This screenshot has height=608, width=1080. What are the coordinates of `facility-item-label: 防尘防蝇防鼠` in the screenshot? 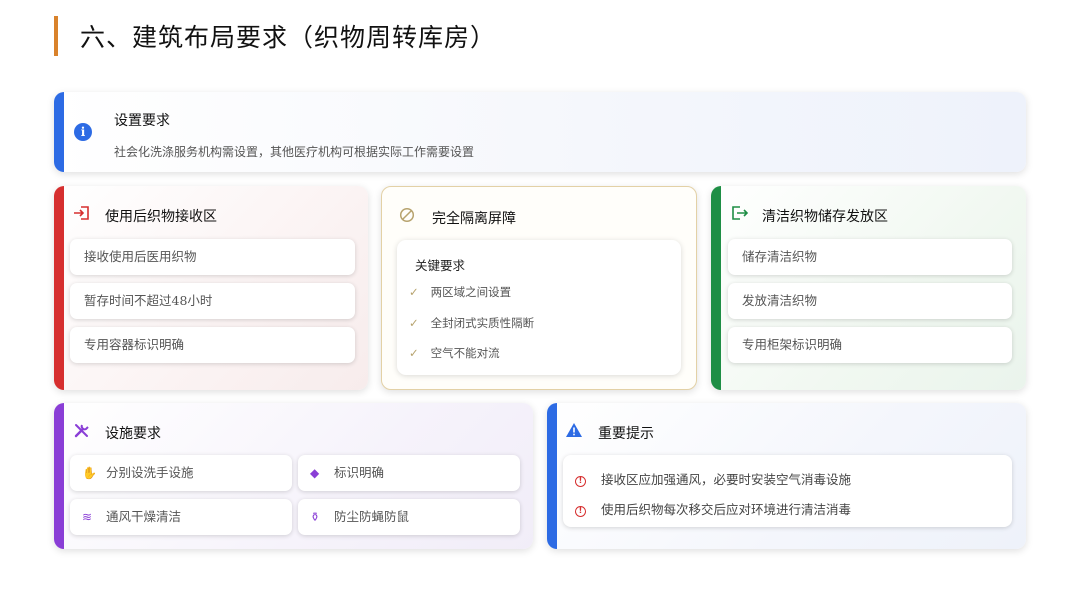 It's located at (372, 516).